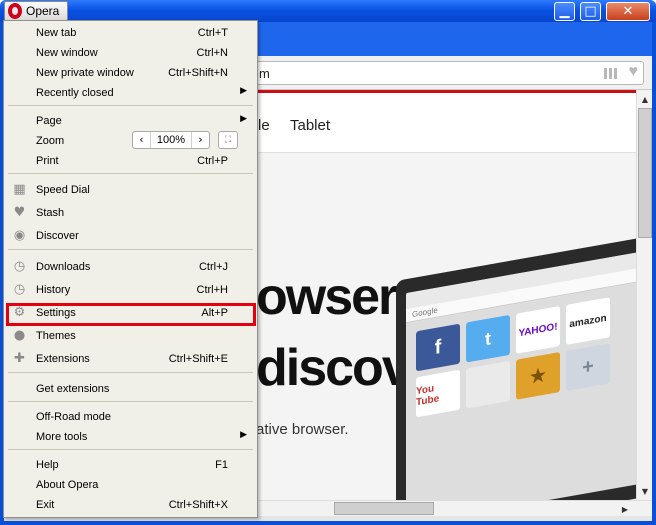 The height and width of the screenshot is (525, 656). What do you see at coordinates (221, 465) in the screenshot?
I see `menu-item-shortcut: F1` at bounding box center [221, 465].